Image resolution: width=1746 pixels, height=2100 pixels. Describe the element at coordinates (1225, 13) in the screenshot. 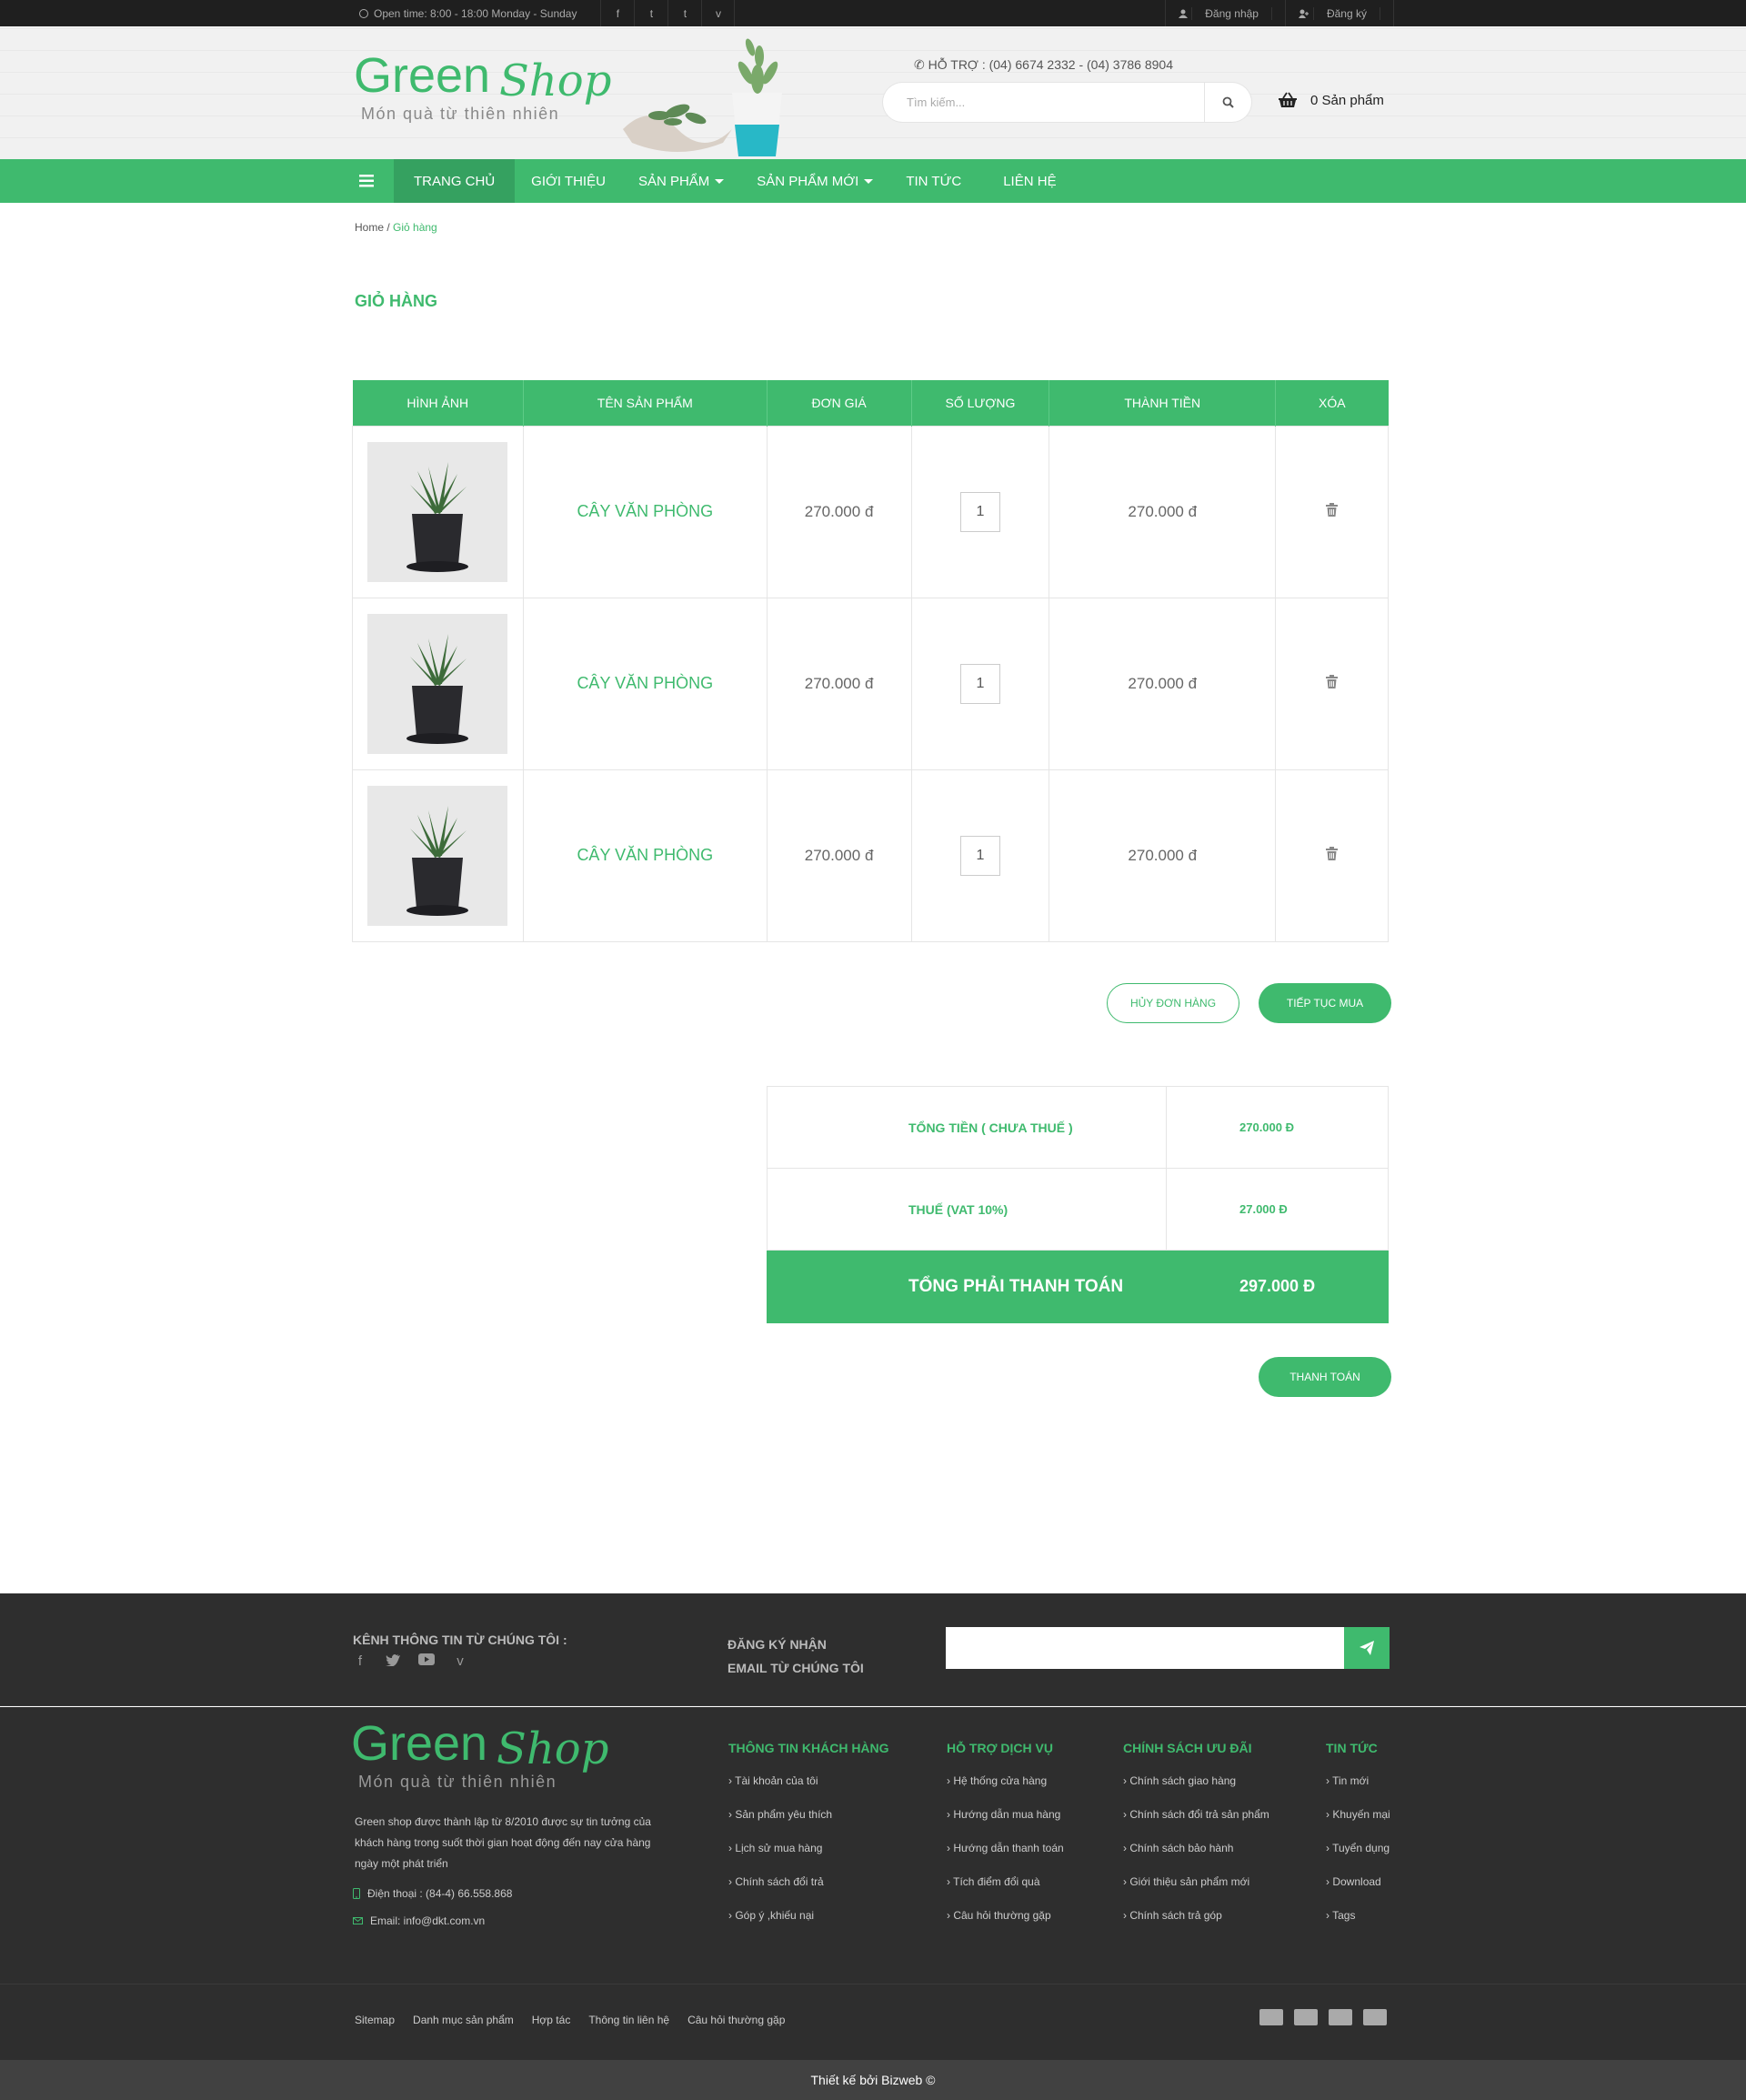

I see `login-link: Đăng nhập` at that location.